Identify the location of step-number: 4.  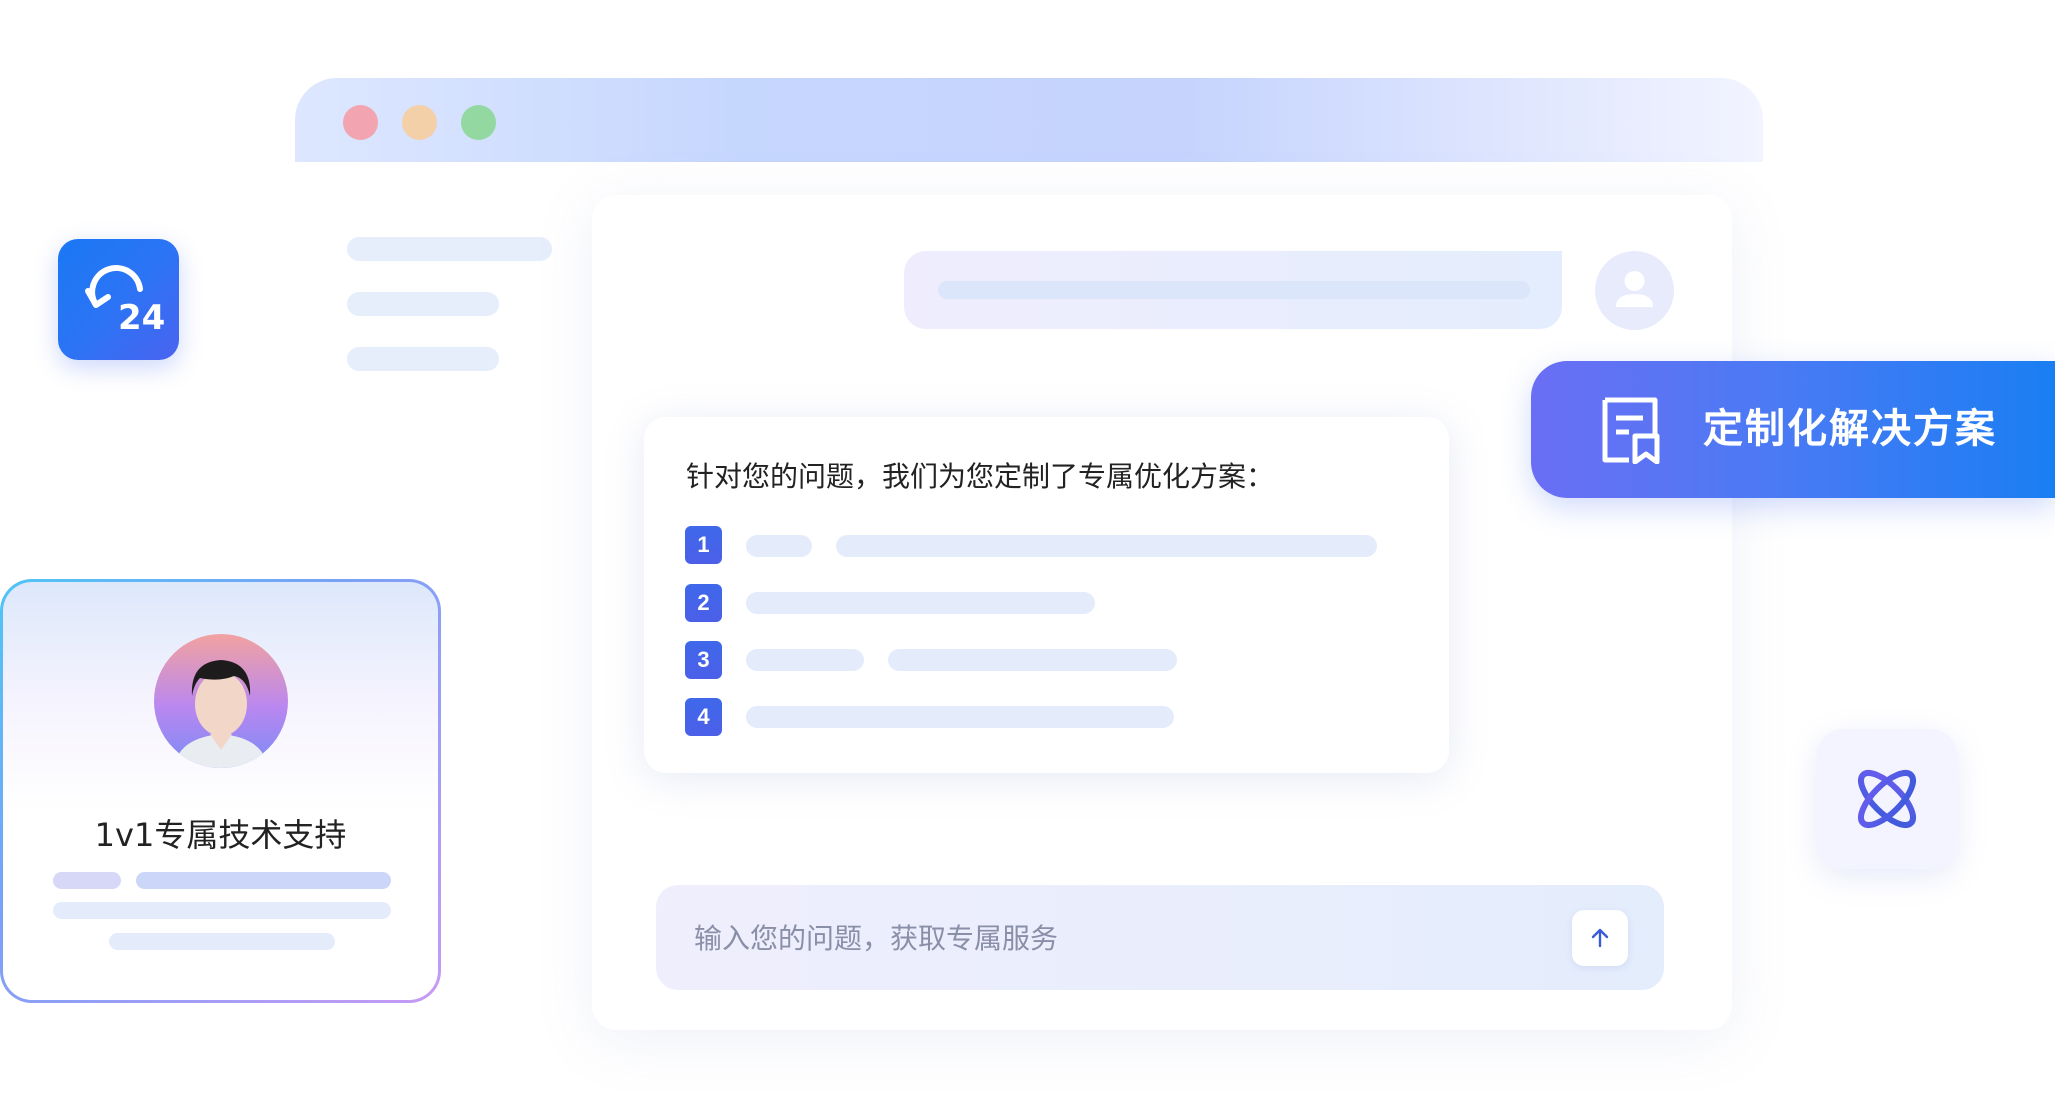
(703, 717).